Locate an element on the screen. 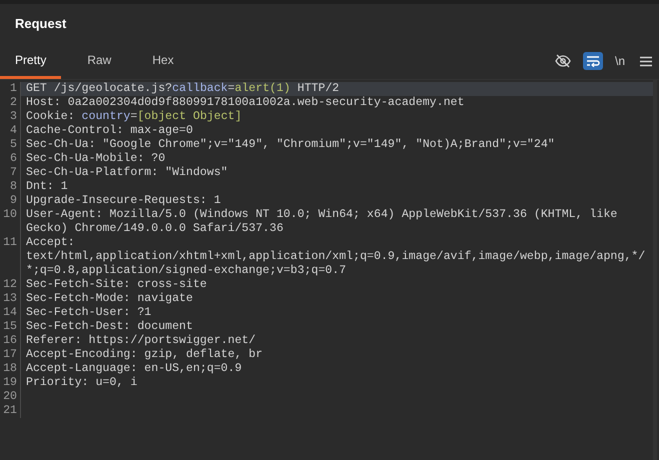  code-text: Accept-Encoding: gzip, deflate, br is located at coordinates (145, 355).